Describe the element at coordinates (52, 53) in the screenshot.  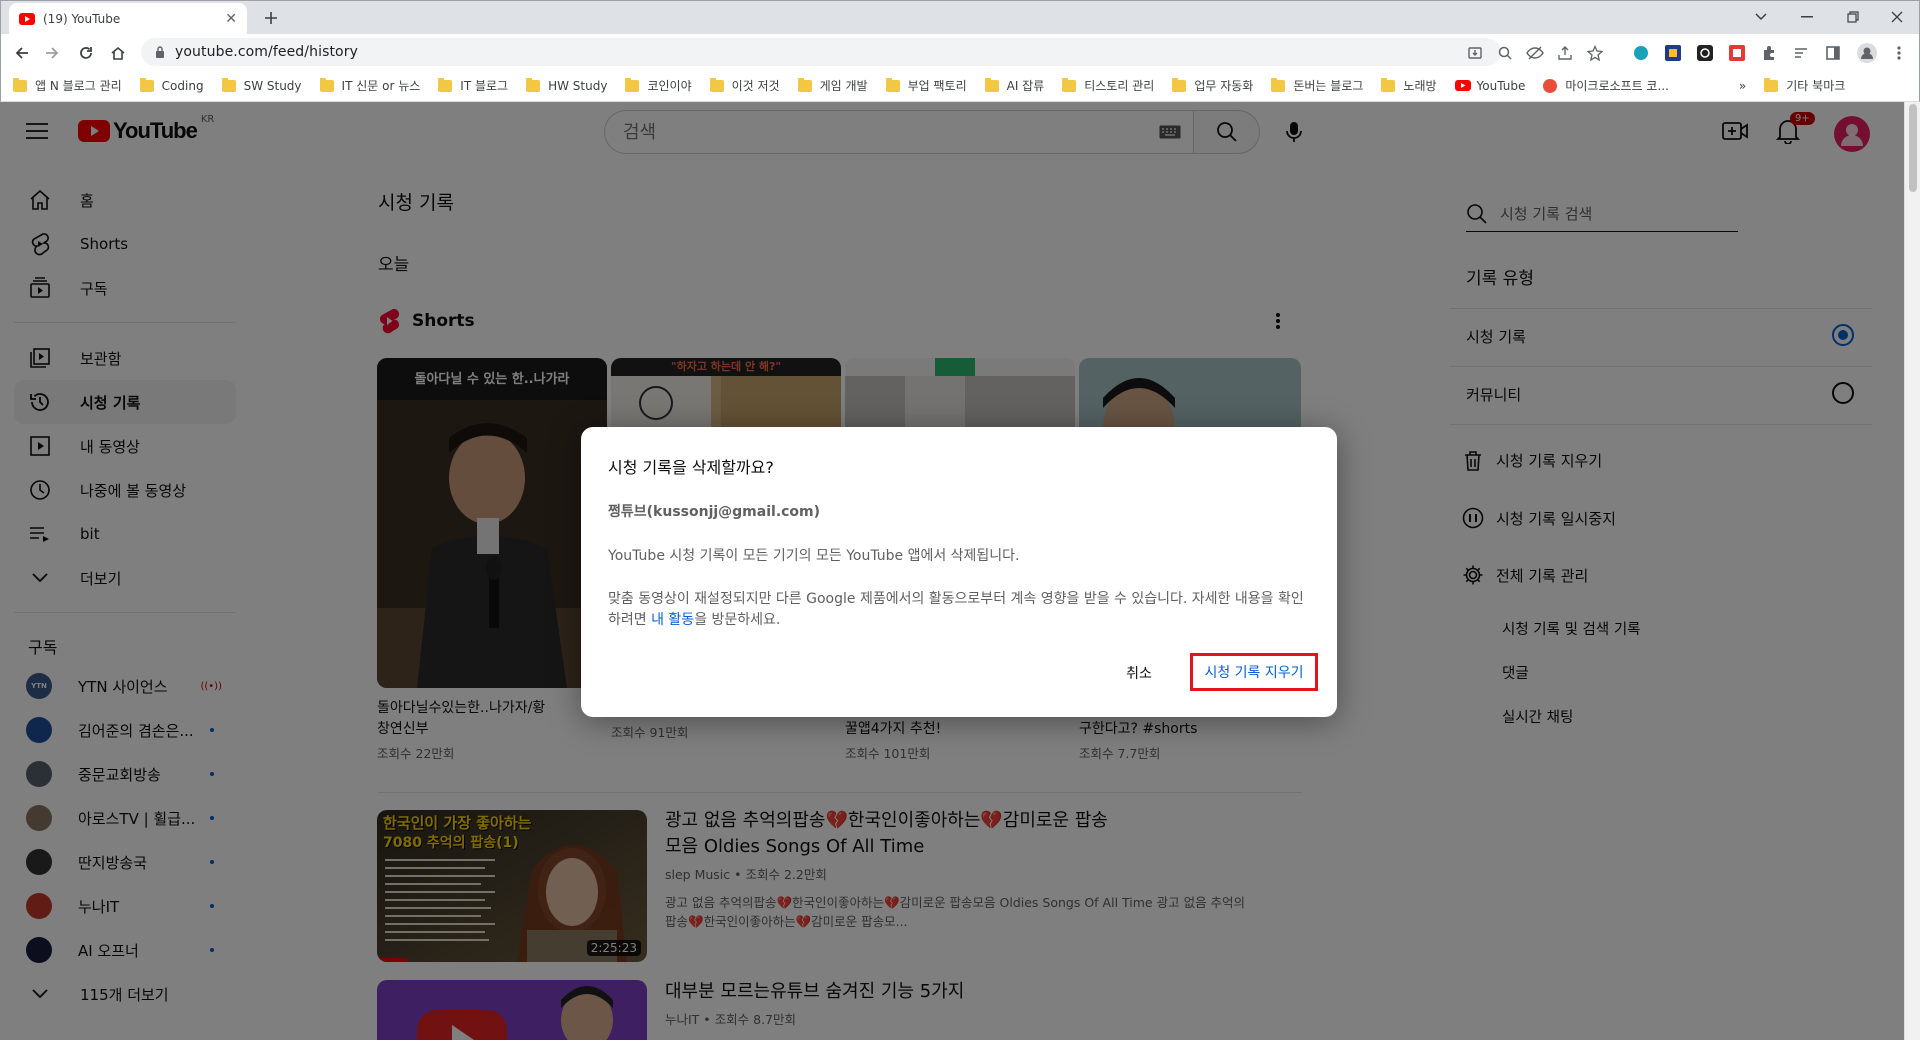
I see `forward-icon` at that location.